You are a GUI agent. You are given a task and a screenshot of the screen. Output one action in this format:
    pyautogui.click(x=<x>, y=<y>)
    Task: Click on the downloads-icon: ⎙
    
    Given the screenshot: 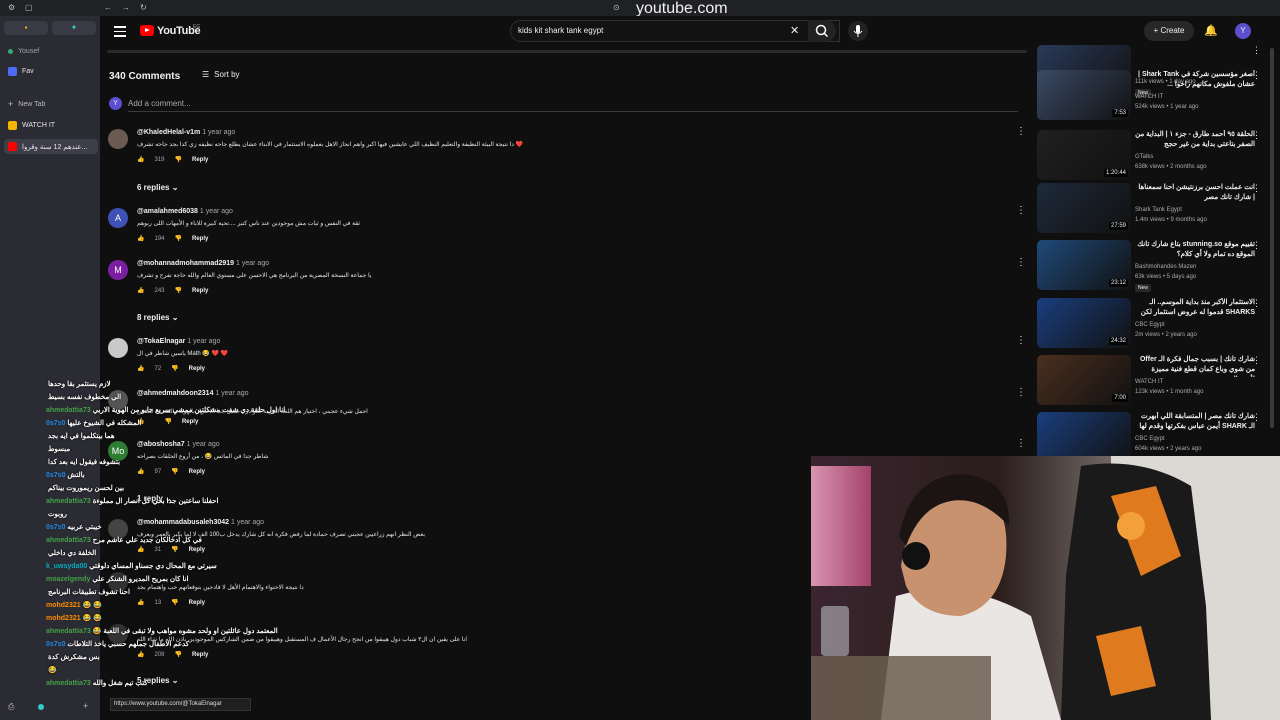 What is the action you would take?
    pyautogui.click(x=11, y=707)
    